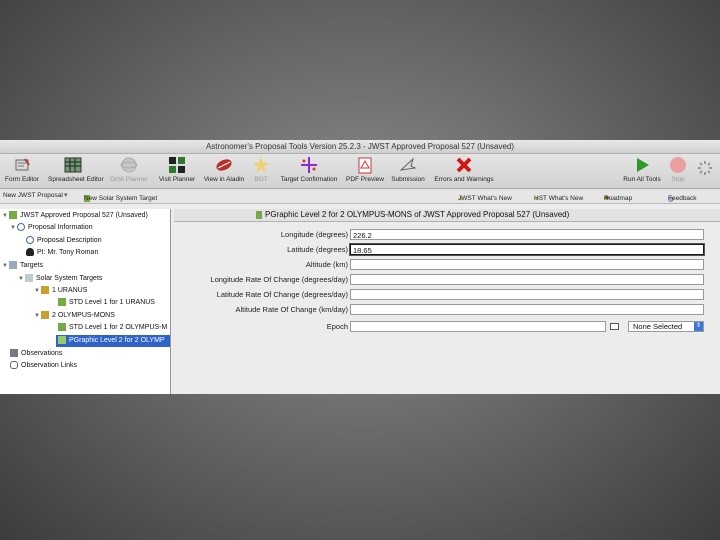 The height and width of the screenshot is (540, 720). Describe the element at coordinates (21, 227) in the screenshot. I see `info-icon` at that location.